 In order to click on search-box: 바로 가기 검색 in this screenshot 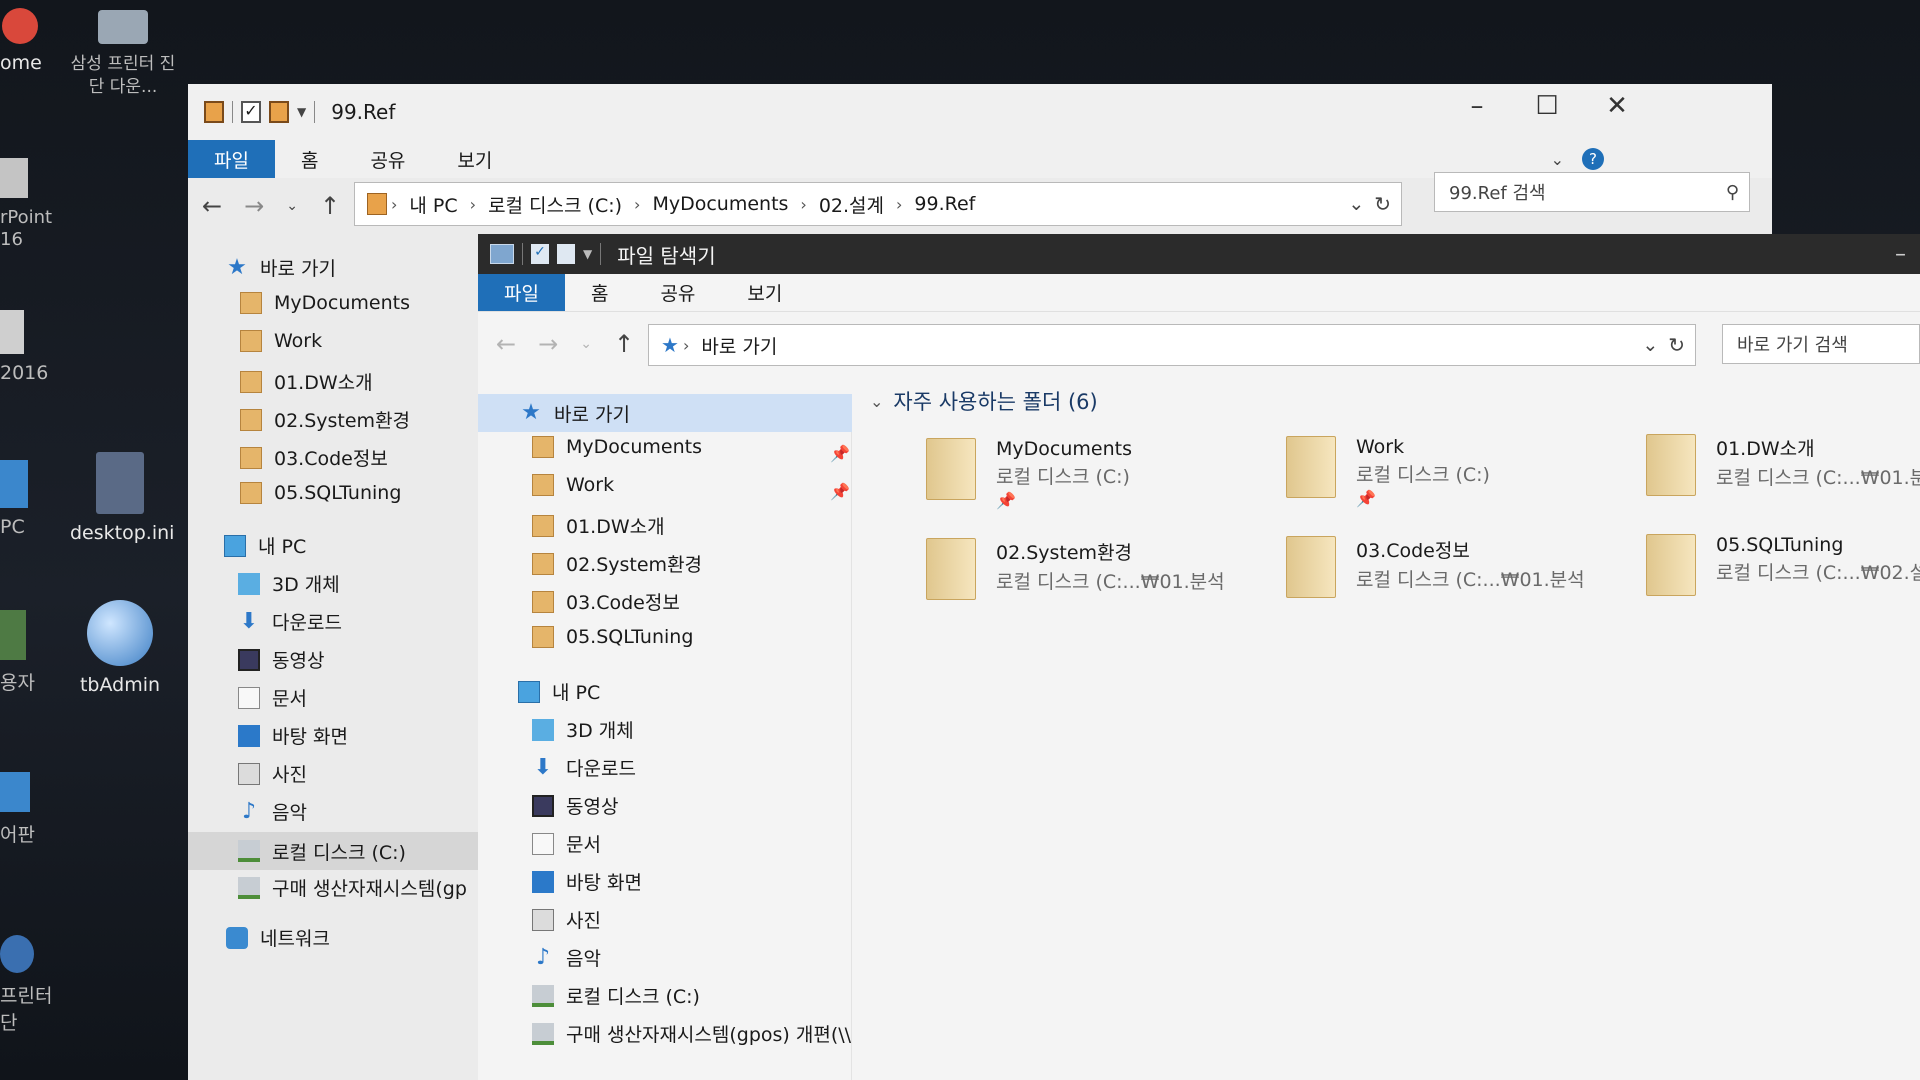, I will do `click(1821, 344)`.